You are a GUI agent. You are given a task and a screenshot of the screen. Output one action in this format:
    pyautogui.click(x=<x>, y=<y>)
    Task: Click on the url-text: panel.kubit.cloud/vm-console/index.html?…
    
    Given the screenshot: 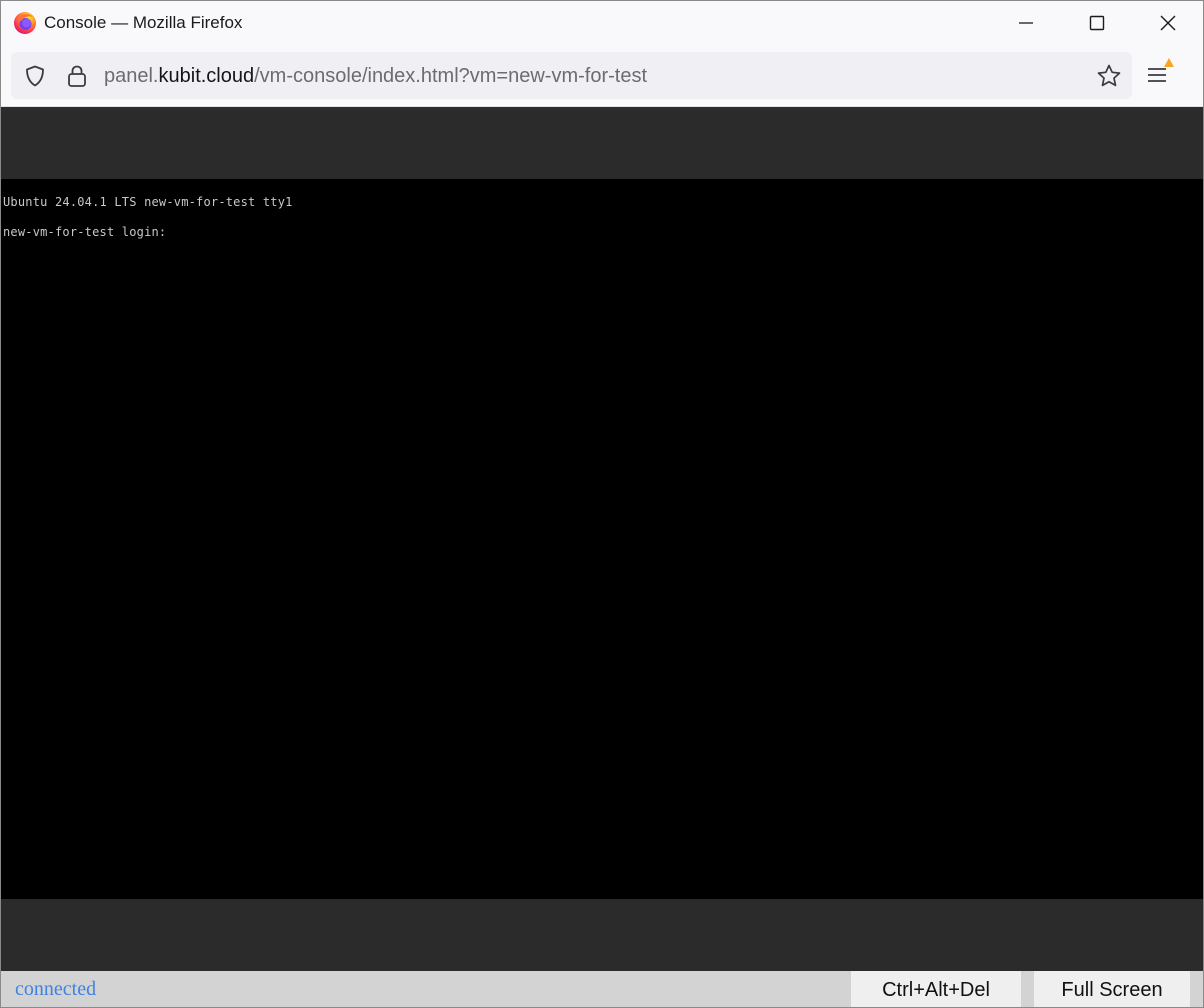 What is the action you would take?
    pyautogui.click(x=375, y=76)
    